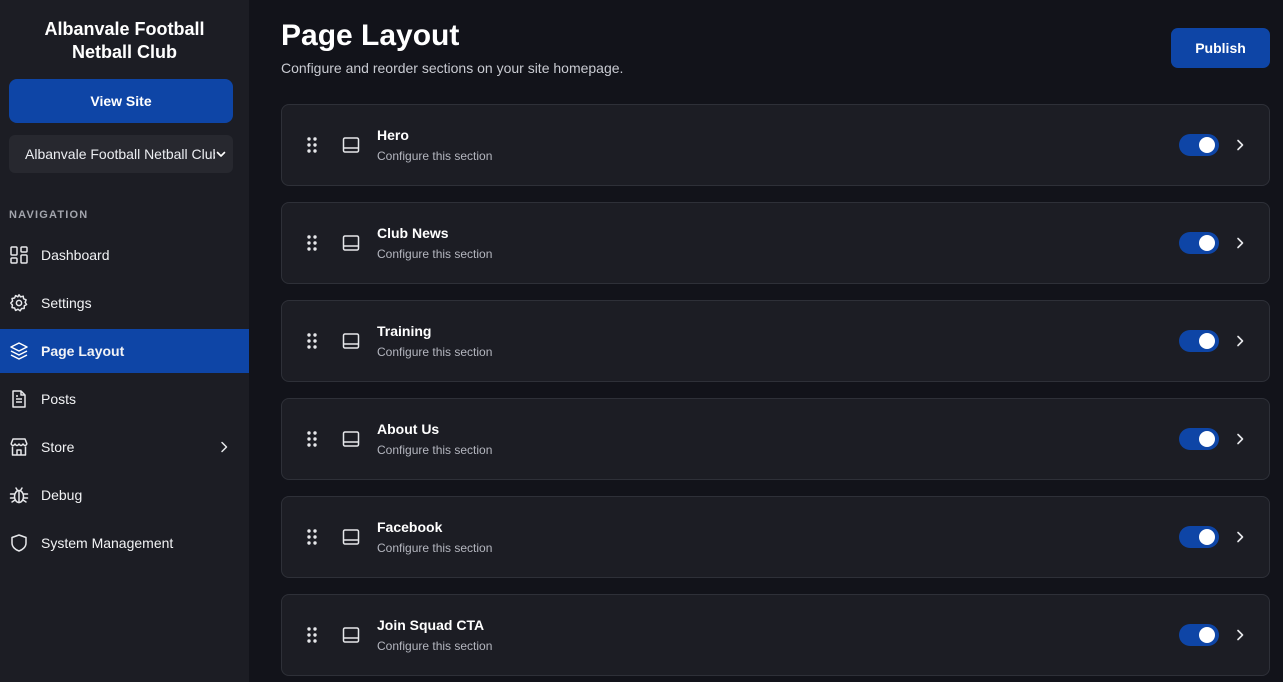 The width and height of the screenshot is (1283, 682). What do you see at coordinates (124, 447) in the screenshot?
I see `sidebar-item-store: Store` at bounding box center [124, 447].